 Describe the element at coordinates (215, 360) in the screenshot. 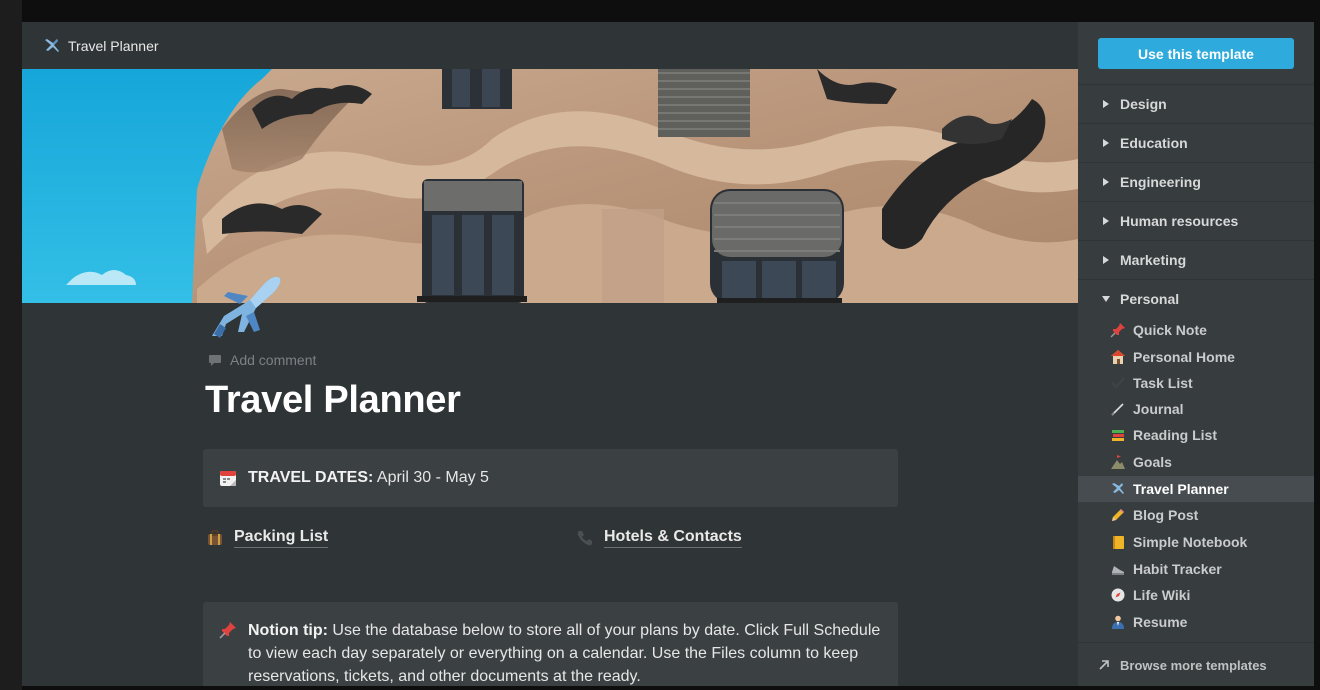

I see `comment-icon` at that location.